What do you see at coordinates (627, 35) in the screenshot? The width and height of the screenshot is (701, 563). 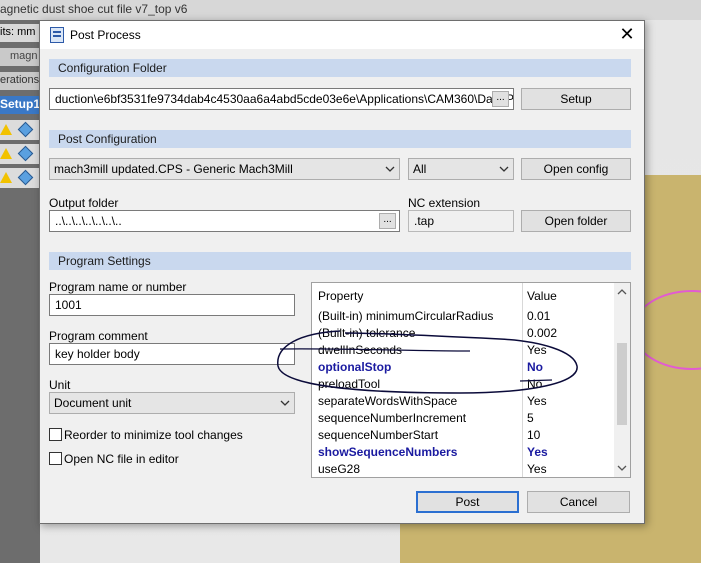 I see `close-icon: ✕` at bounding box center [627, 35].